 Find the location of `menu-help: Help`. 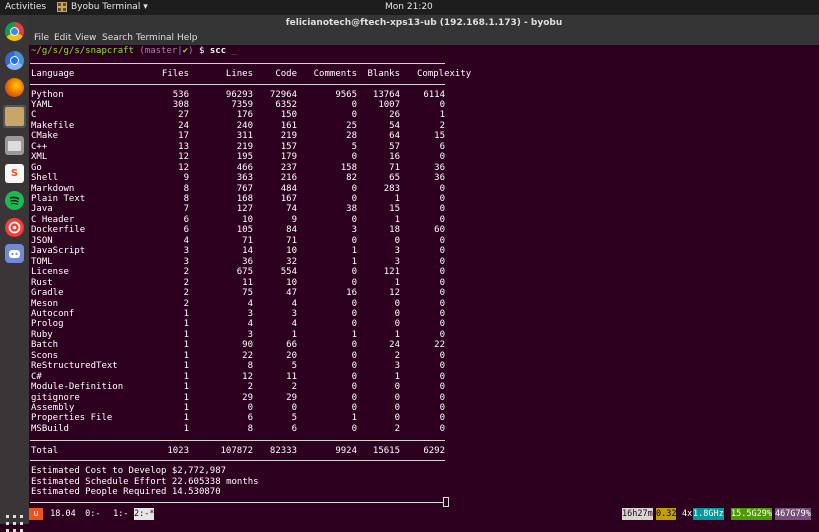

menu-help: Help is located at coordinates (187, 38).